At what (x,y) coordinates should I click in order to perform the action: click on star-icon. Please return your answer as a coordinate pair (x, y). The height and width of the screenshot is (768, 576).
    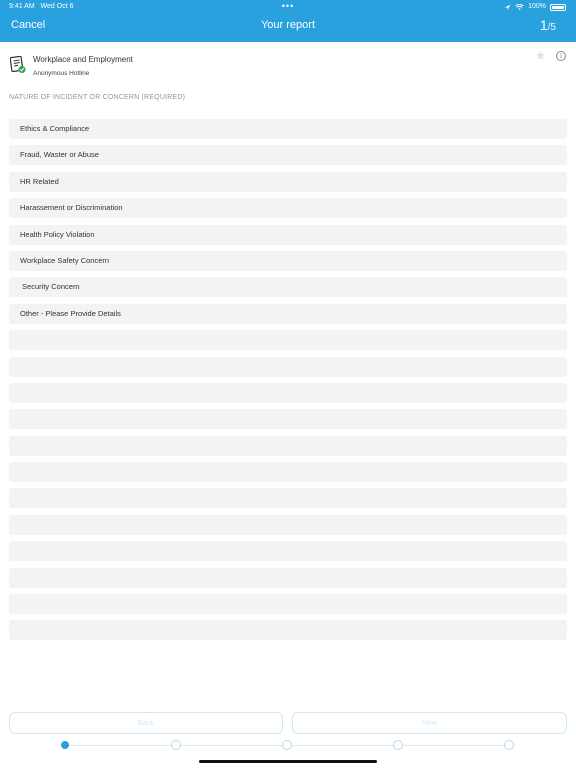
    Looking at the image, I should click on (540, 55).